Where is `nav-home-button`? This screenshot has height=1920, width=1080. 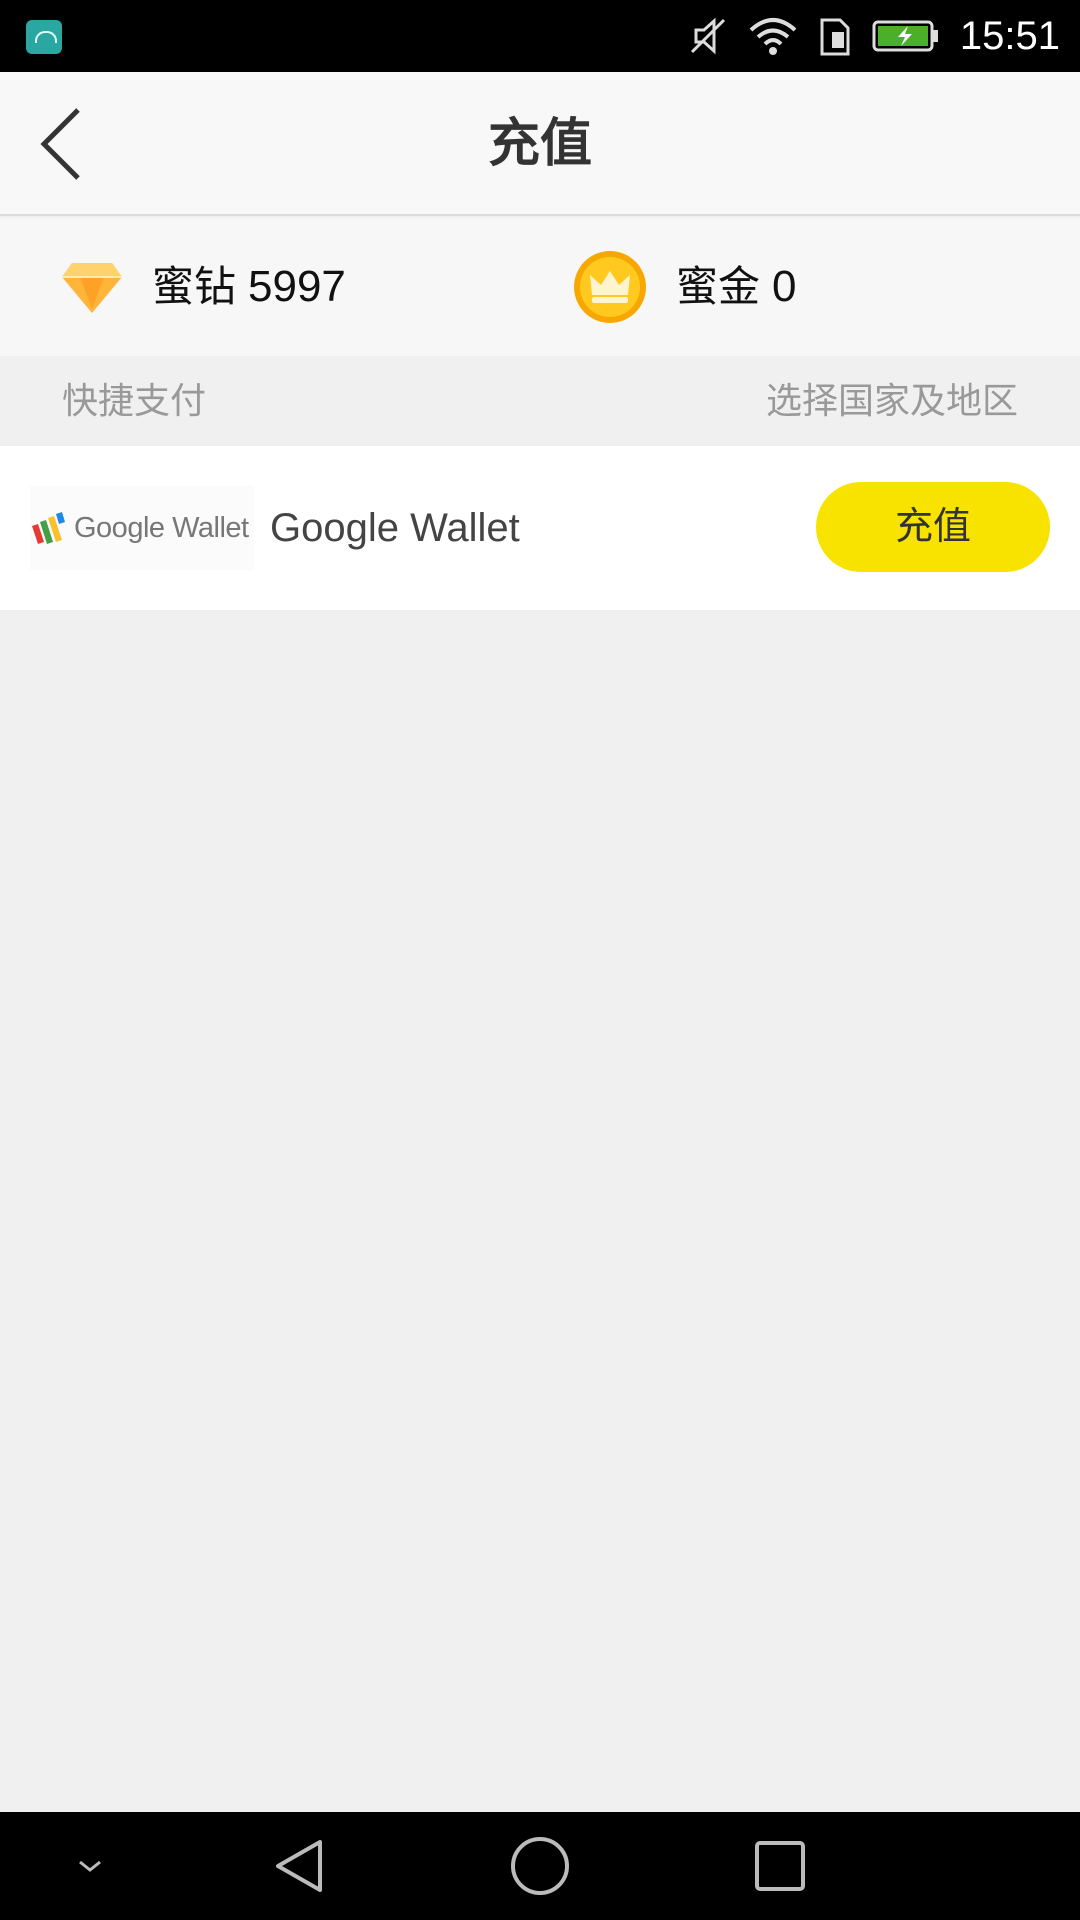
nav-home-button is located at coordinates (540, 1866).